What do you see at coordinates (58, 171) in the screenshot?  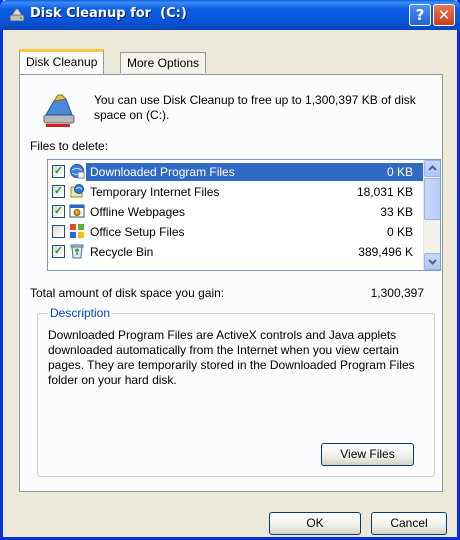 I see `checkbox-downloaded-program-files: ✓` at bounding box center [58, 171].